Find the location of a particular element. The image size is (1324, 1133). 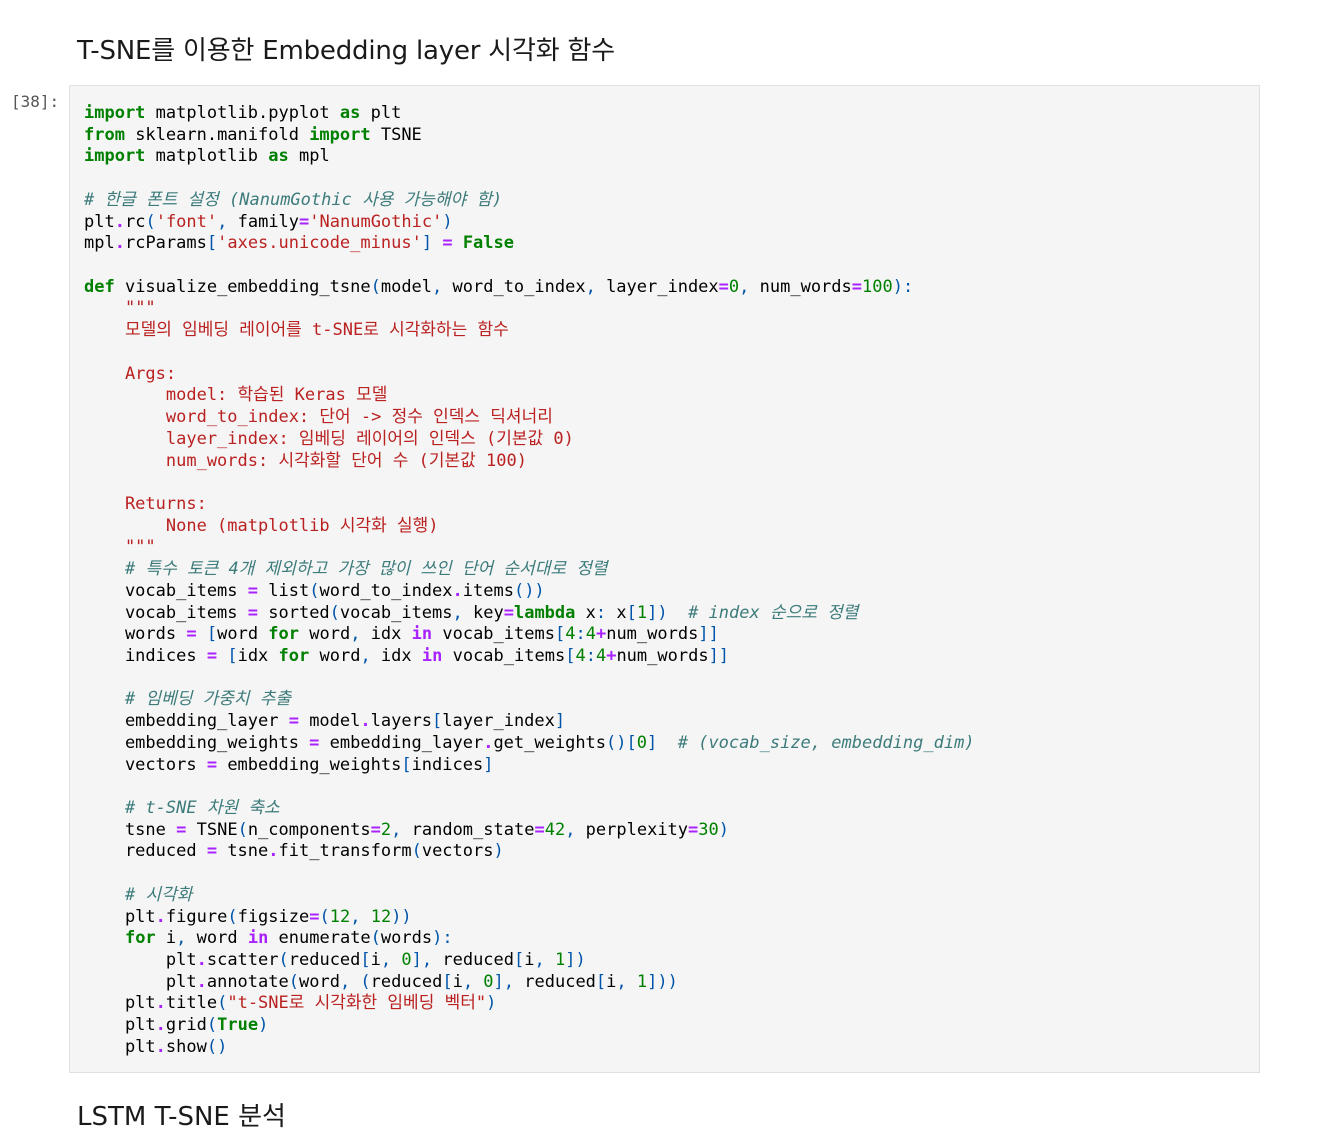

code-token: scatter is located at coordinates (242, 960).